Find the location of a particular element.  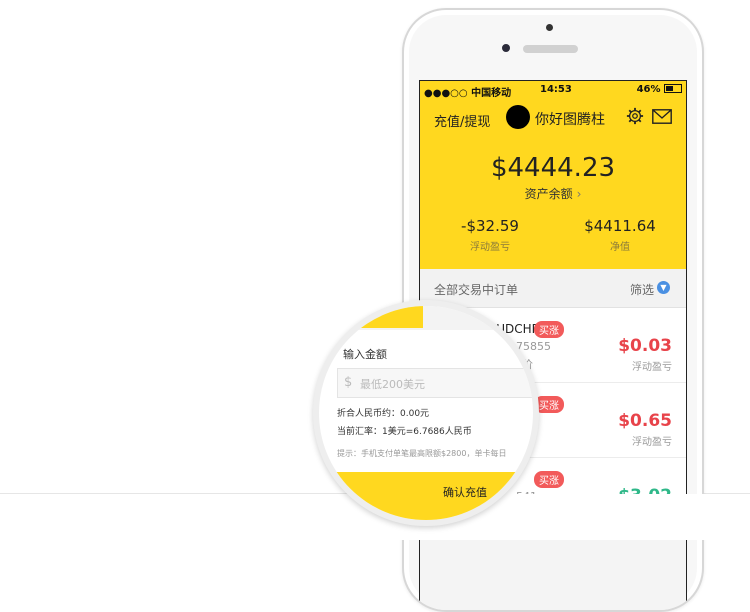

magnified-tab-active is located at coordinates (383, 317).